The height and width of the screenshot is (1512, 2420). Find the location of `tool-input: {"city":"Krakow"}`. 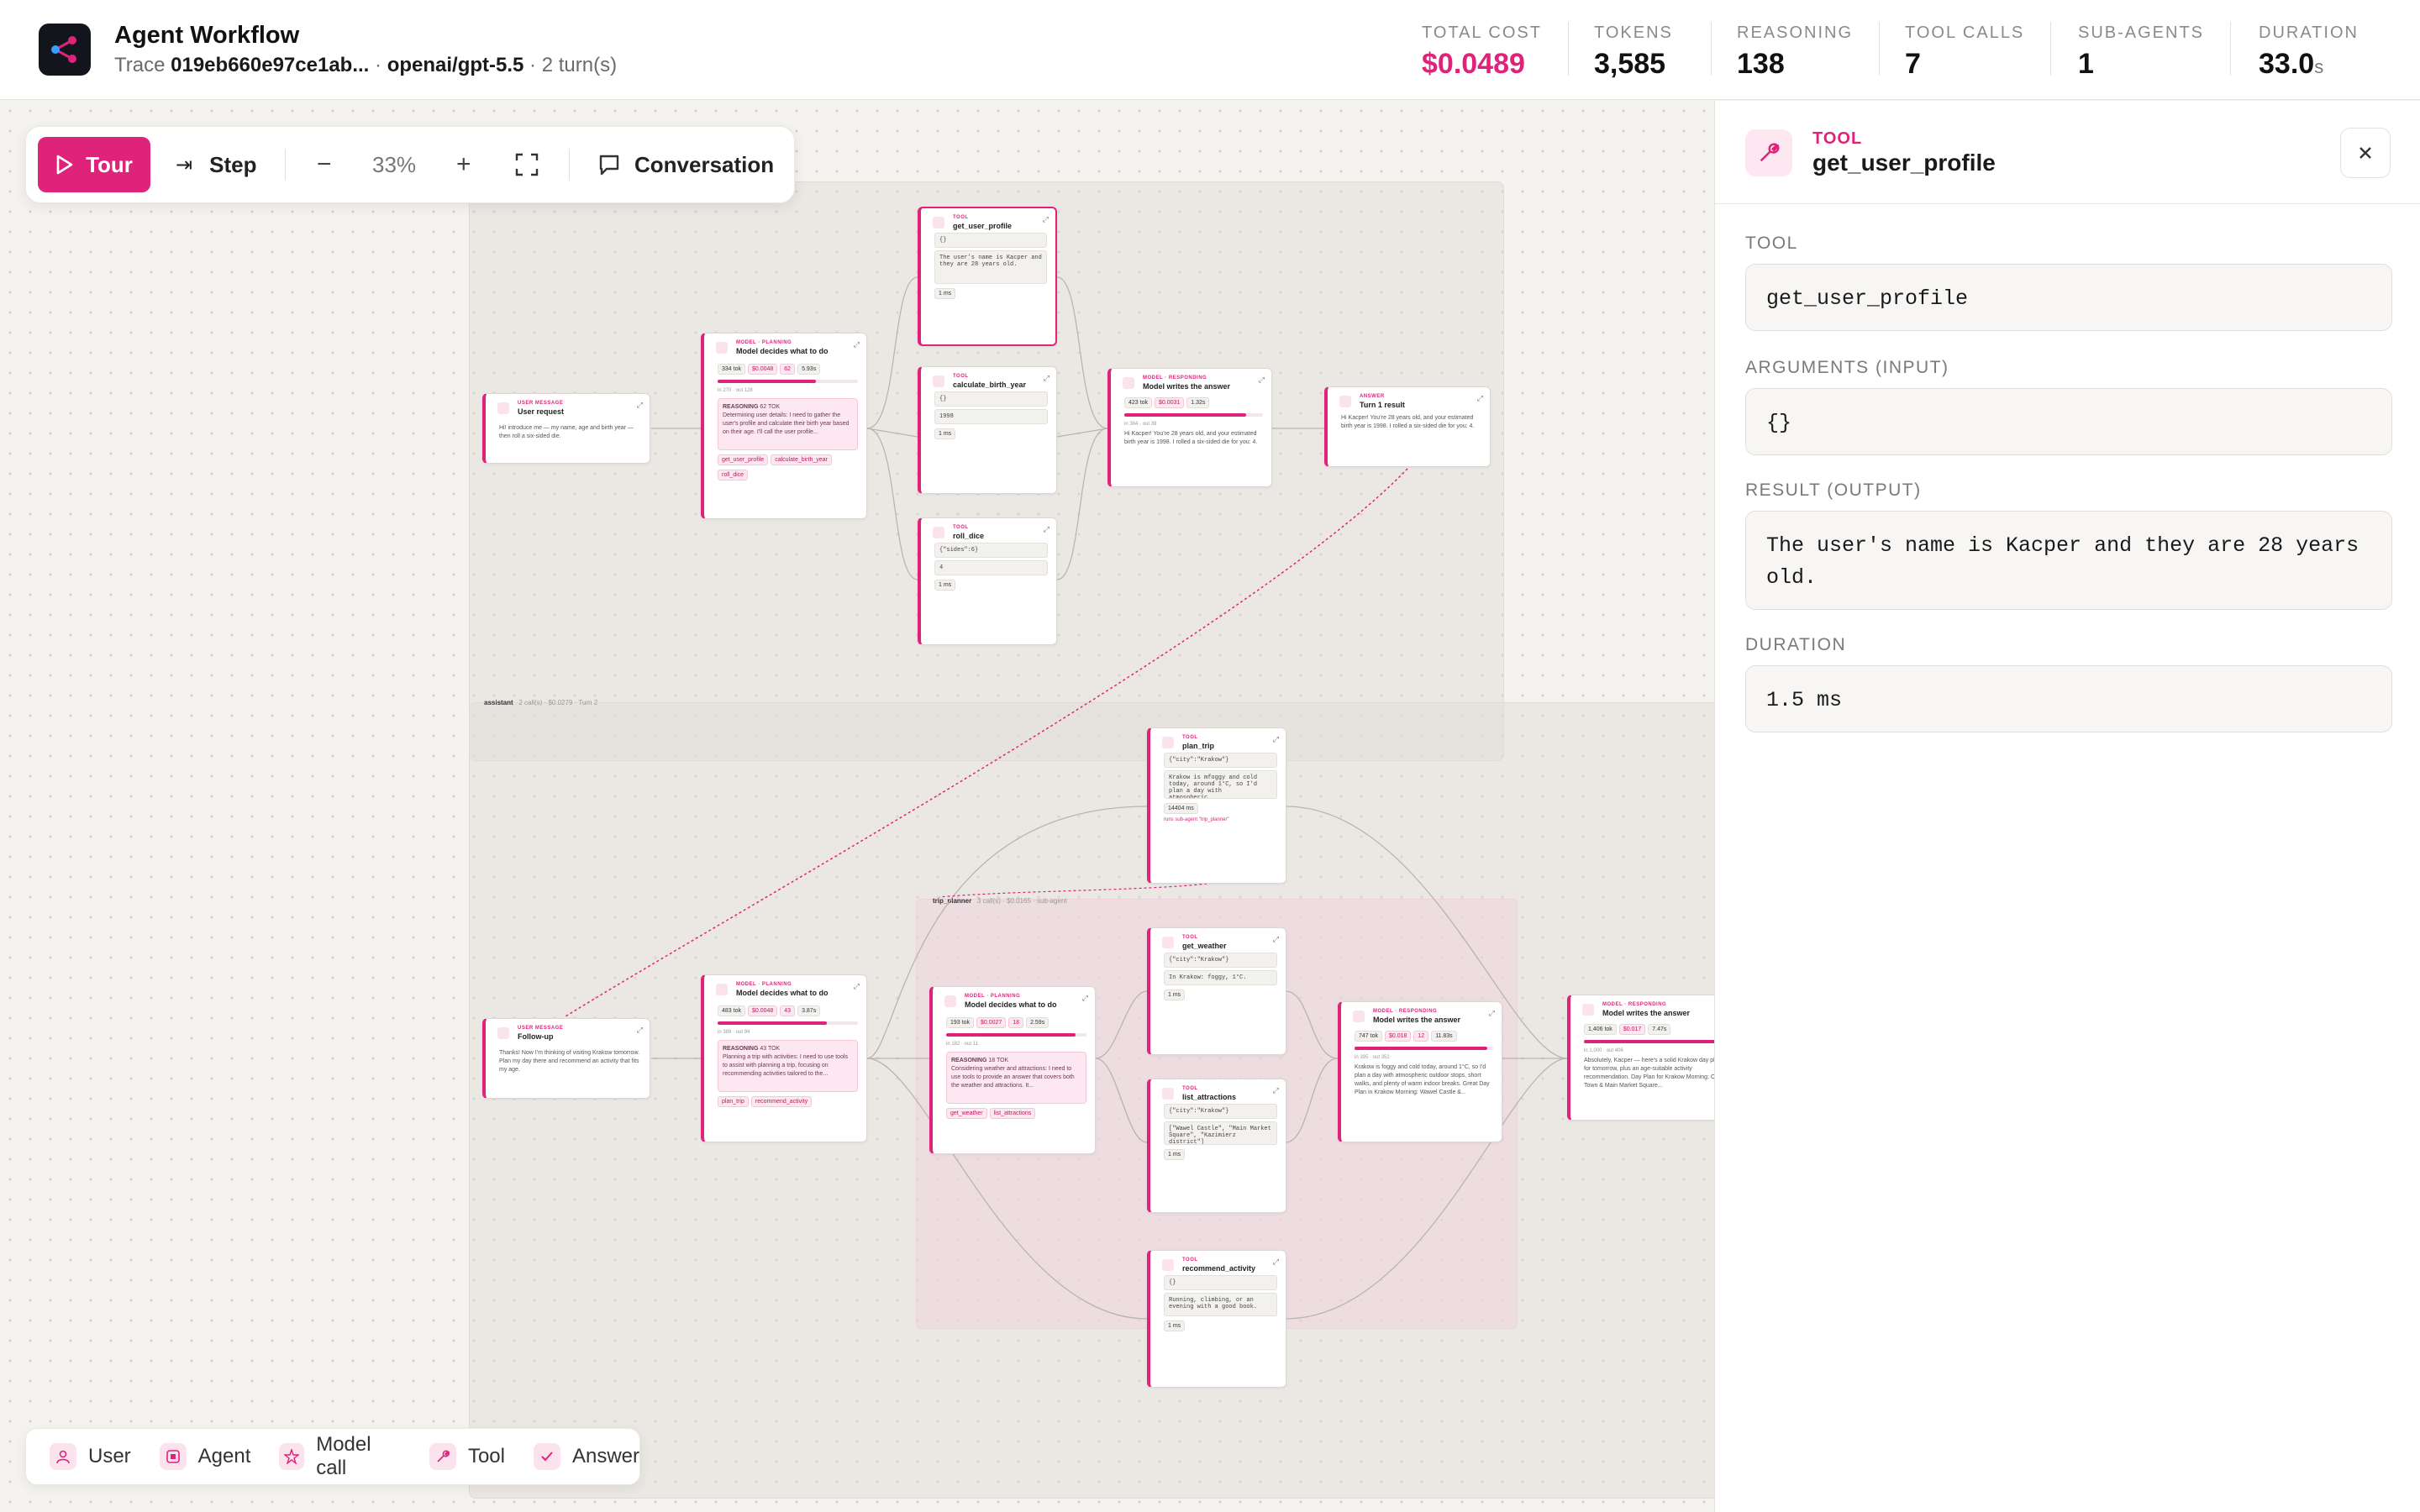

tool-input: {"city":"Krakow"} is located at coordinates (1221, 960).